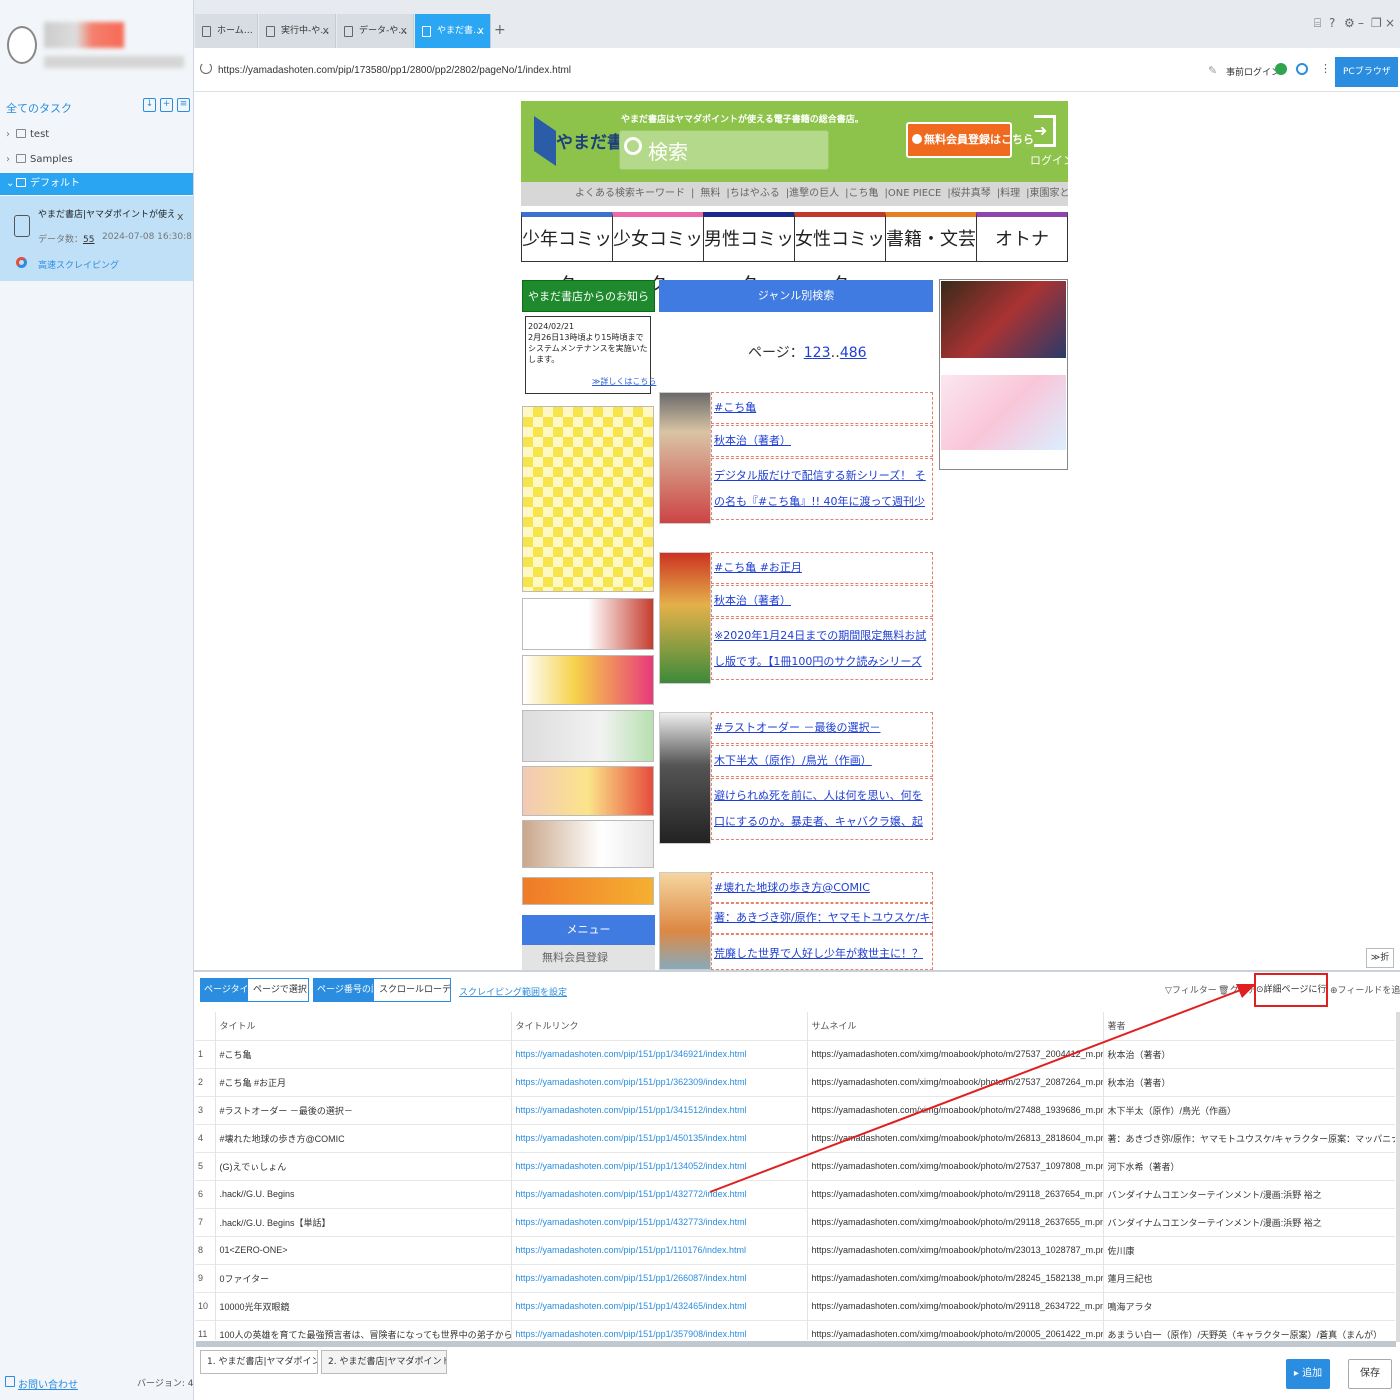  What do you see at coordinates (363, 1165) in the screenshot?
I see `title-cell: (G)えでぃしょん` at bounding box center [363, 1165].